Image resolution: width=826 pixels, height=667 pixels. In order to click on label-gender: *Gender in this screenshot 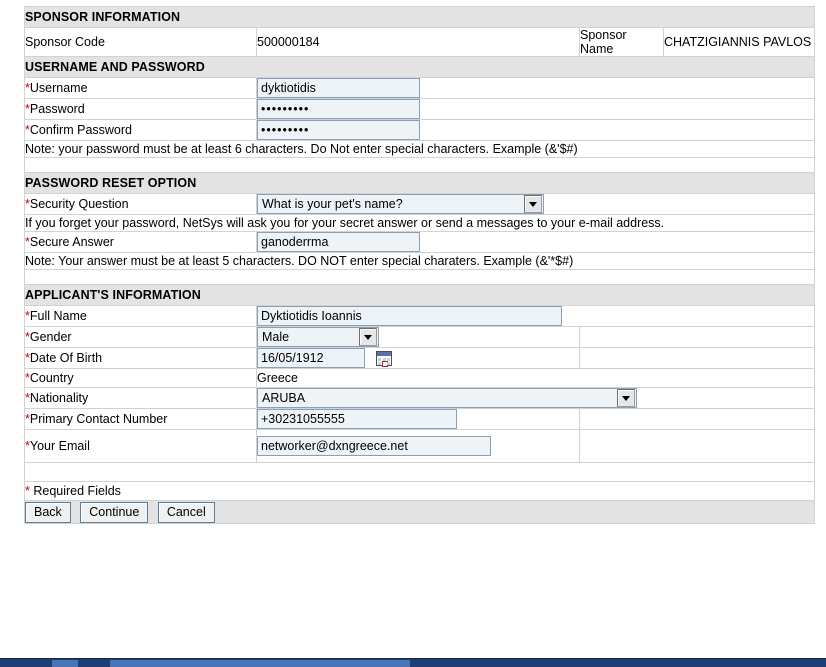, I will do `click(140, 337)`.